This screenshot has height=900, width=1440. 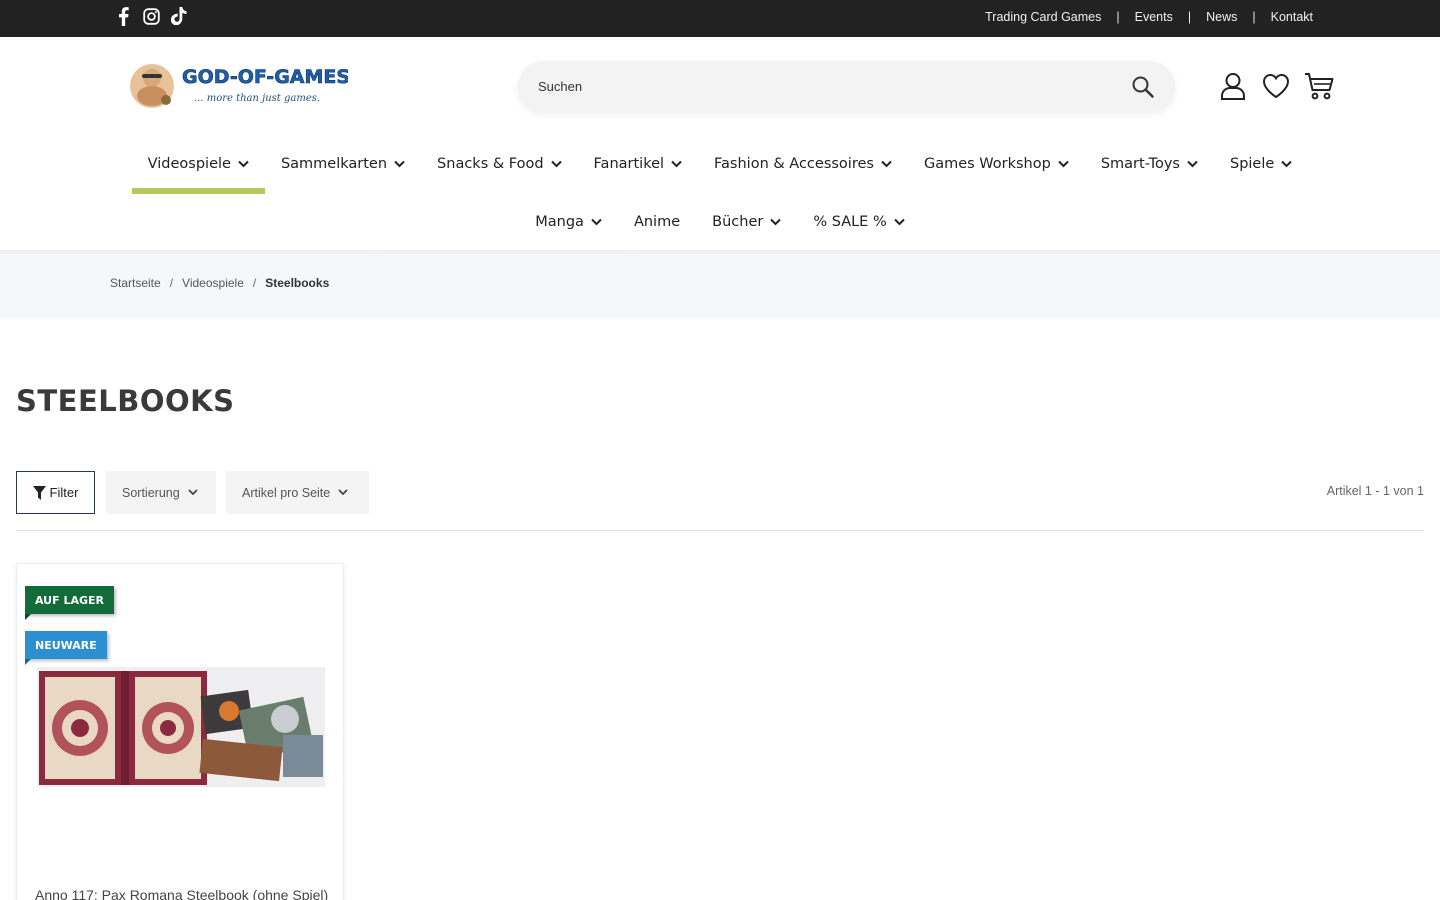 What do you see at coordinates (828, 86) in the screenshot?
I see `search-input` at bounding box center [828, 86].